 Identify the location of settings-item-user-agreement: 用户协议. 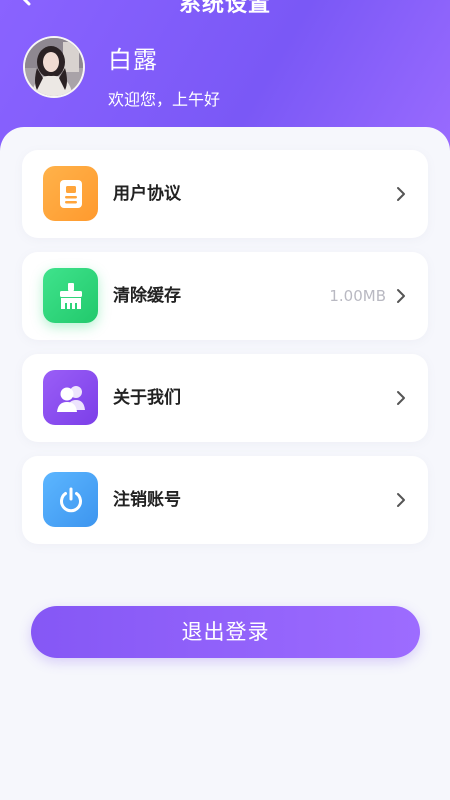
(225, 194).